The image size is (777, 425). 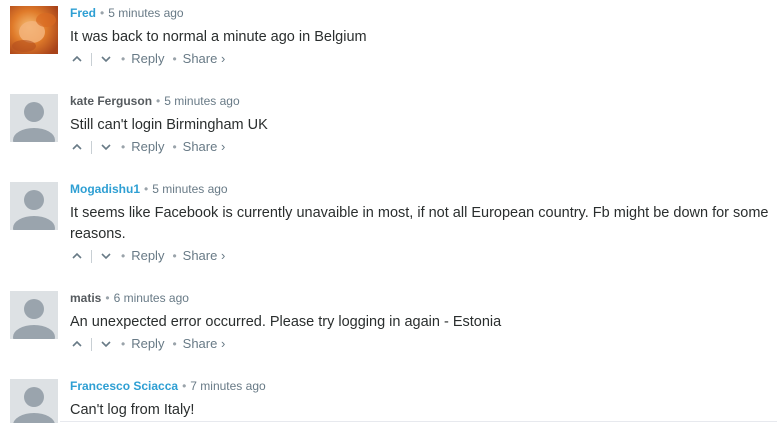 What do you see at coordinates (423, 102) in the screenshot?
I see `comment-meta: kate Ferguson • 5 minutes ago` at bounding box center [423, 102].